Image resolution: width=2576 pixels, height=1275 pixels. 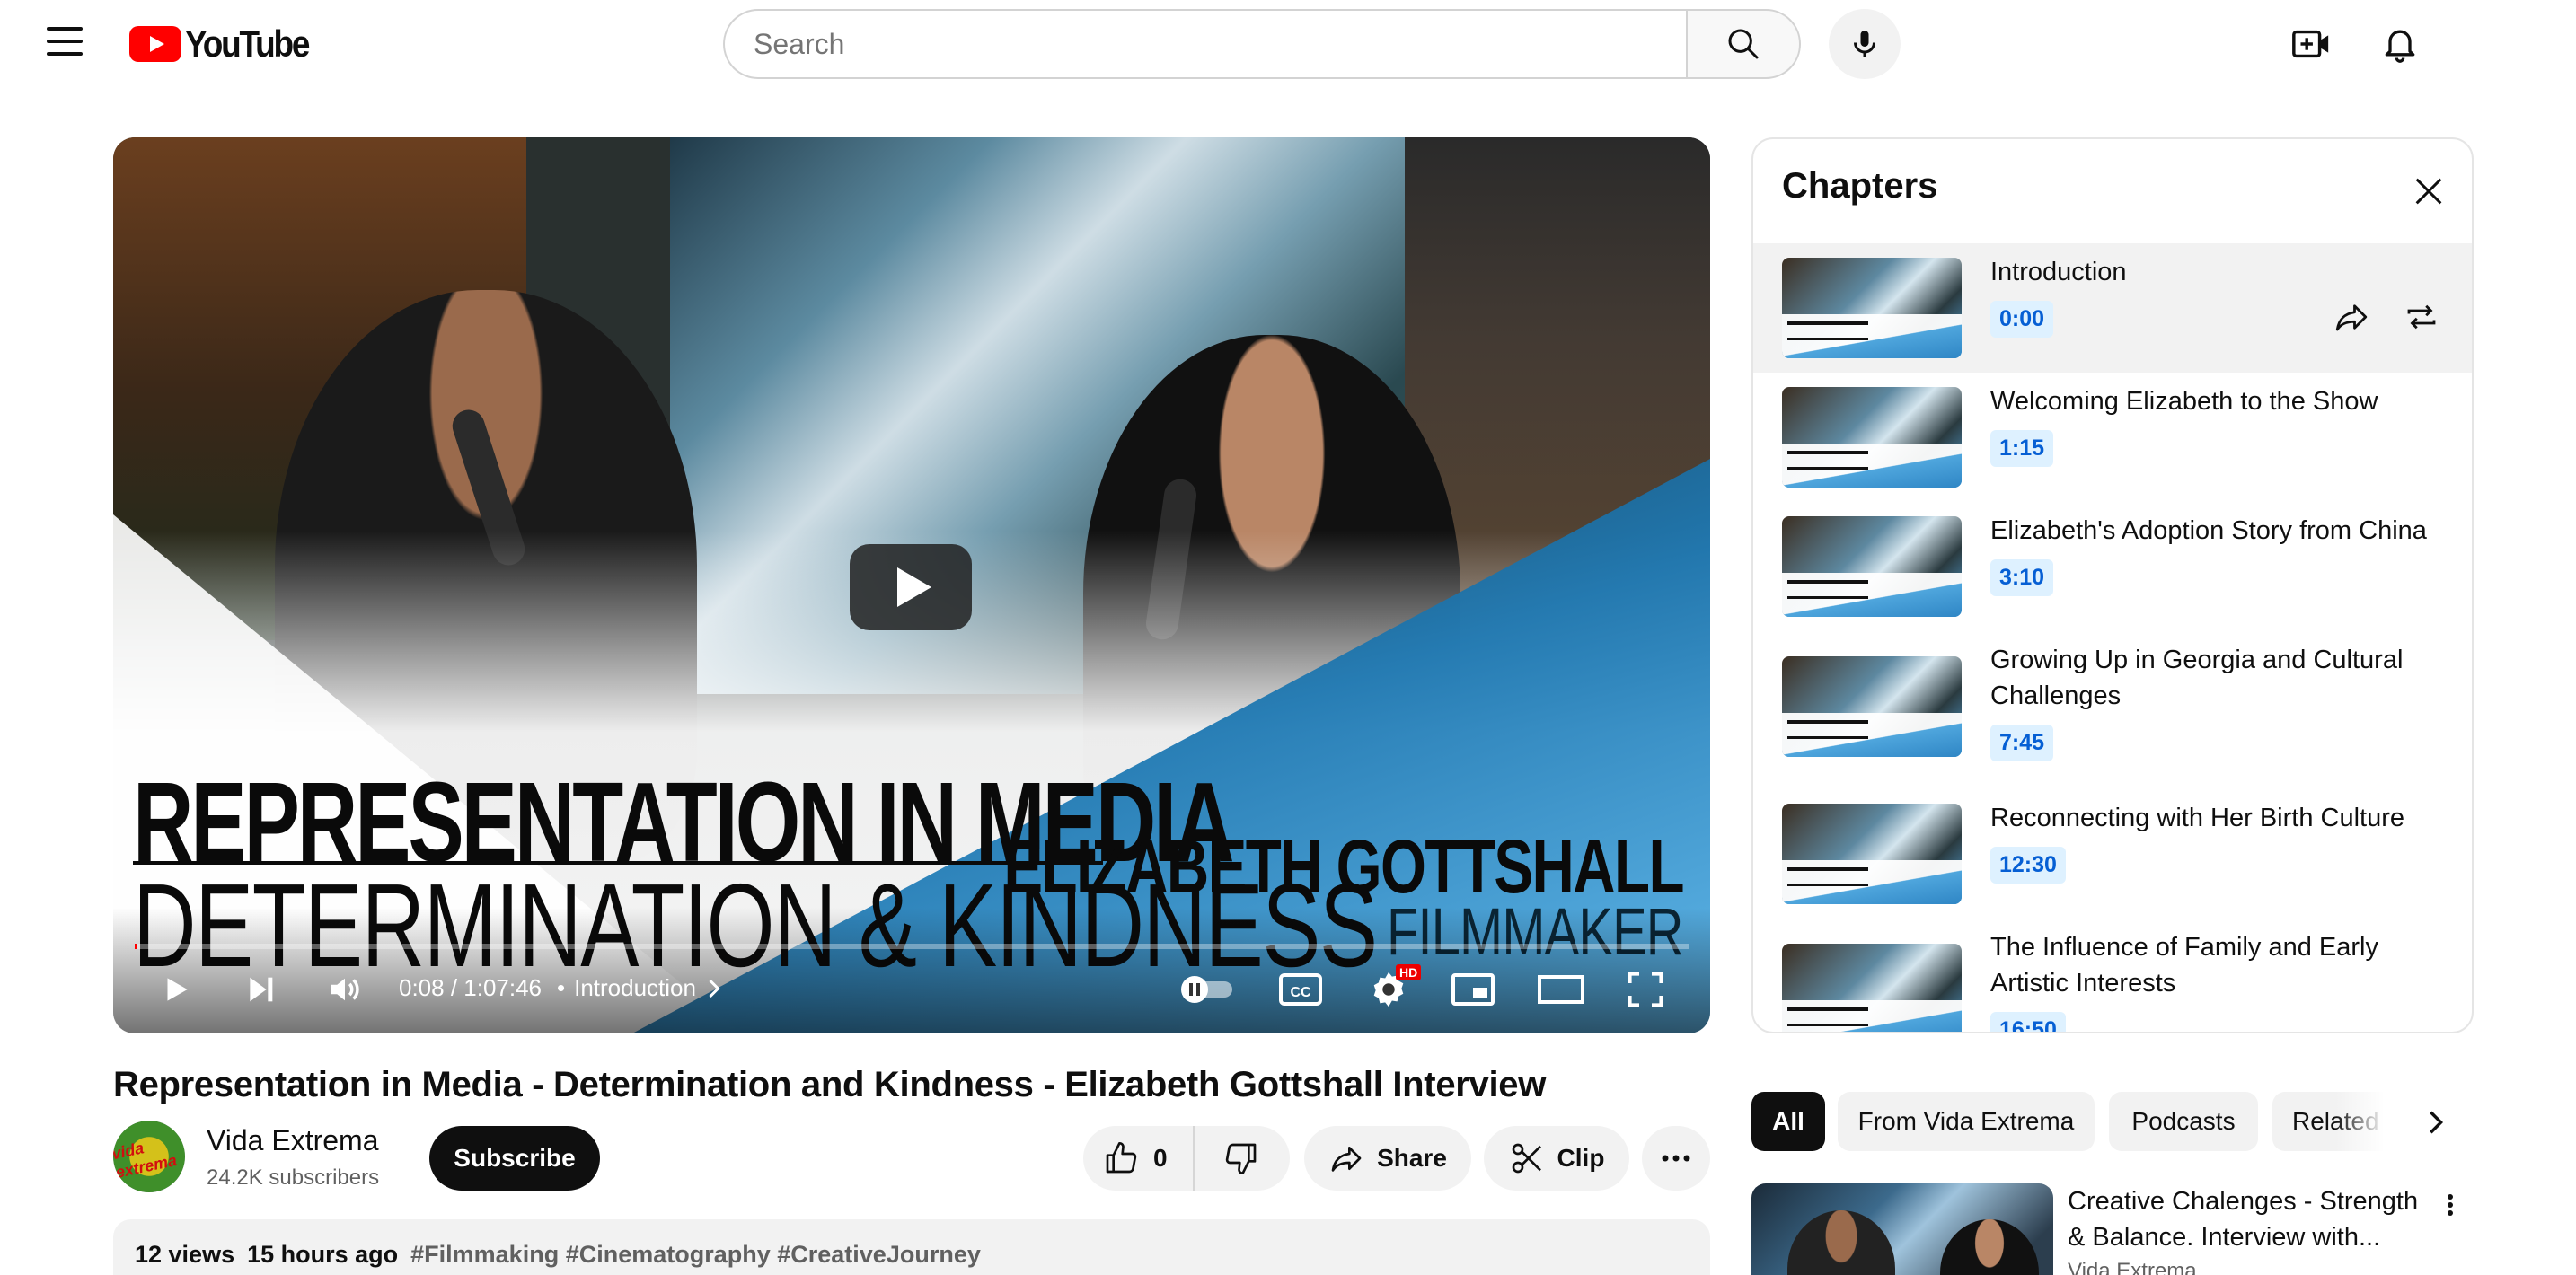 I want to click on theater-mode-icon, so click(x=1561, y=989).